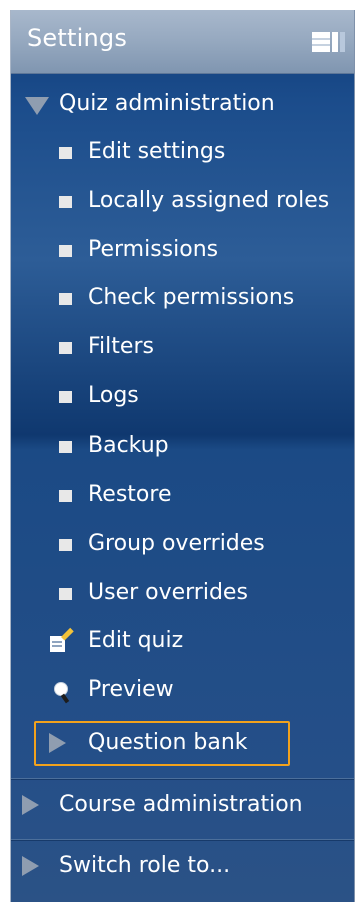 This screenshot has height=902, width=359. I want to click on filters-label: Filters, so click(121, 346).